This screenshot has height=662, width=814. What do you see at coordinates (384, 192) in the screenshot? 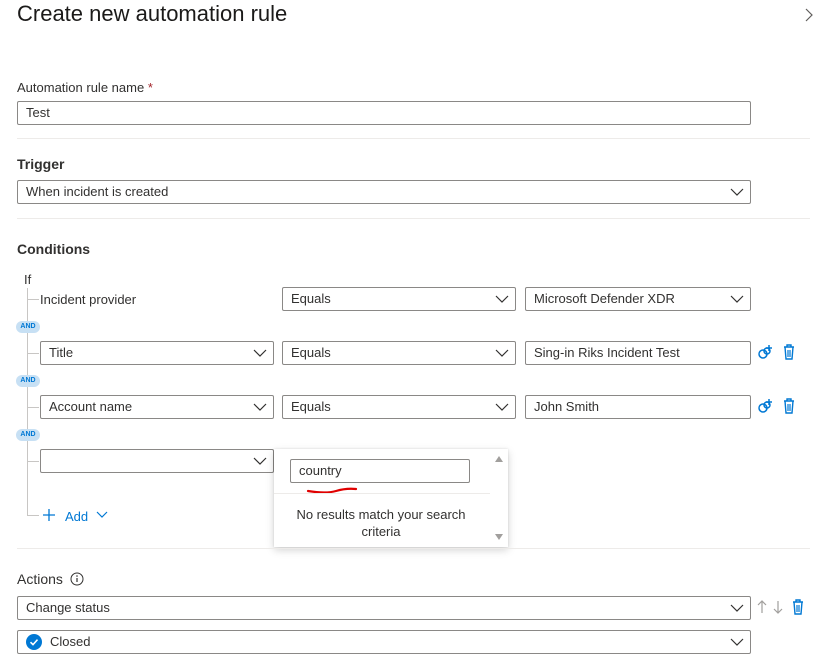
I see `trigger-dropdown: When incident is created` at bounding box center [384, 192].